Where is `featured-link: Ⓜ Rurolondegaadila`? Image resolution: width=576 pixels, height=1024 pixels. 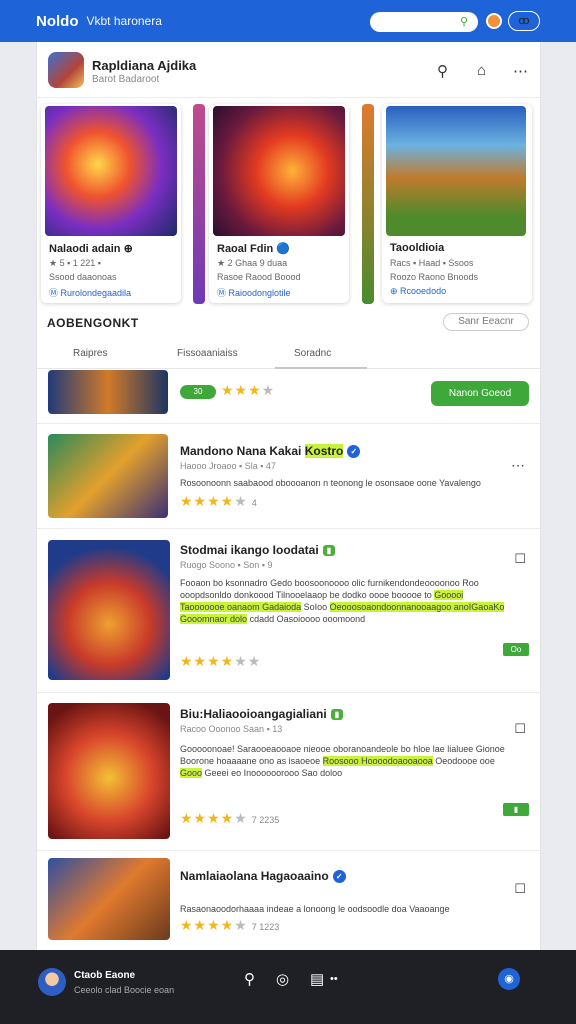 featured-link: Ⓜ Rurolondegaadila is located at coordinates (90, 292).